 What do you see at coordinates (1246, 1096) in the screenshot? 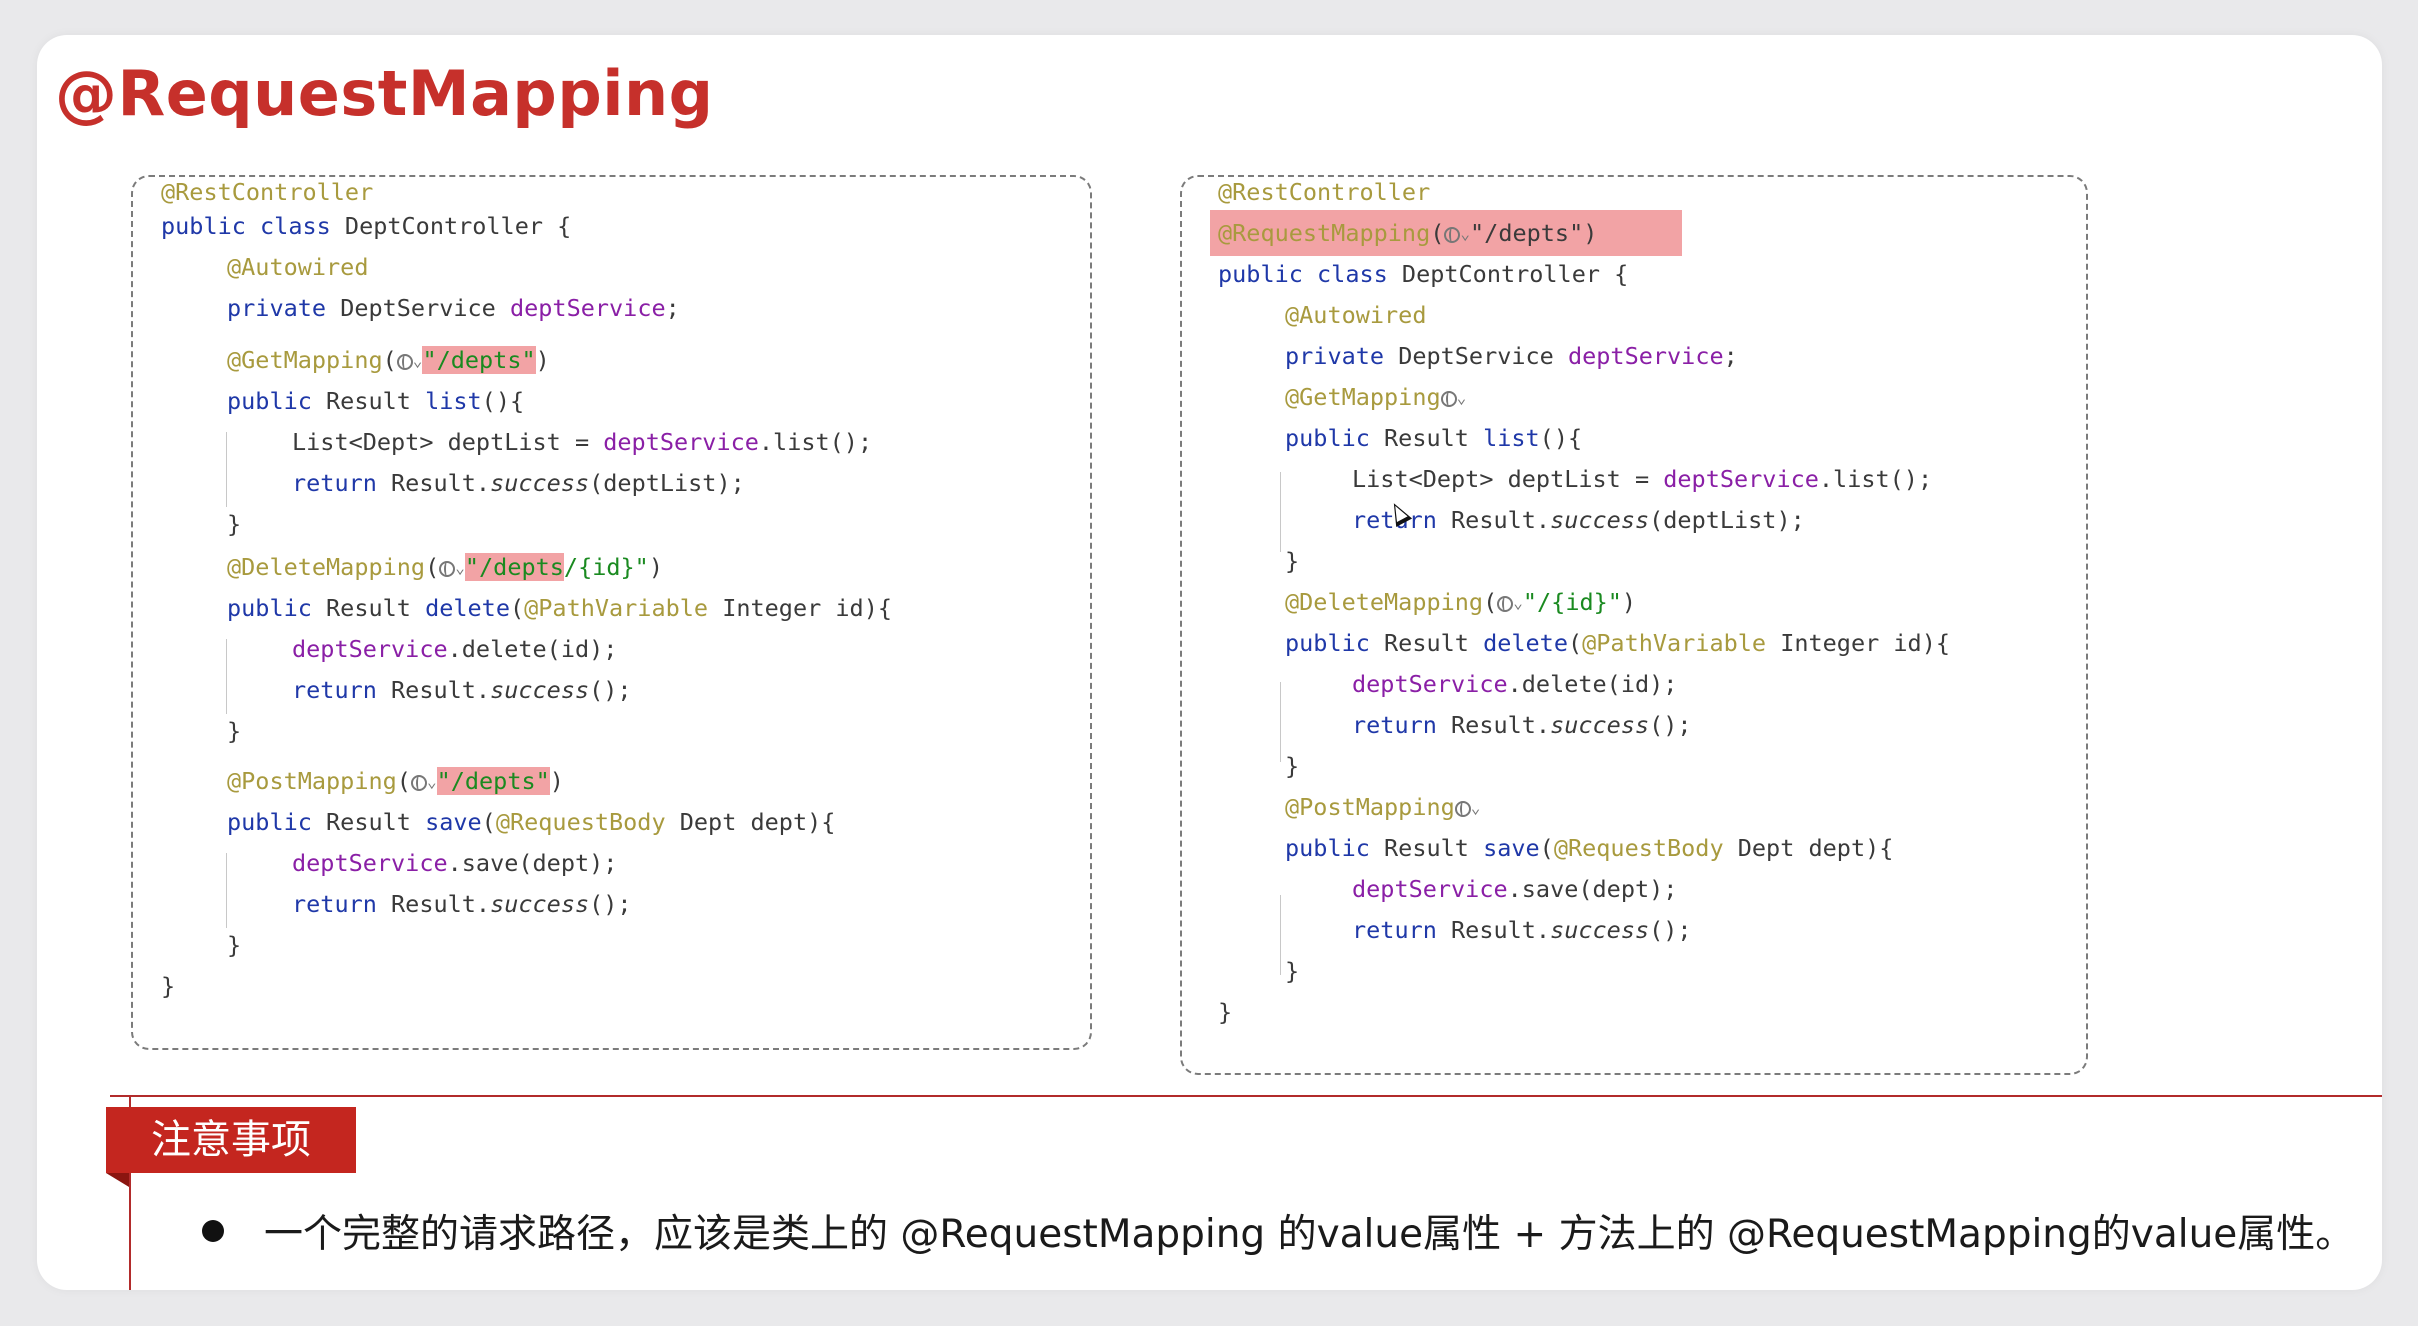
I see `notice-divider` at bounding box center [1246, 1096].